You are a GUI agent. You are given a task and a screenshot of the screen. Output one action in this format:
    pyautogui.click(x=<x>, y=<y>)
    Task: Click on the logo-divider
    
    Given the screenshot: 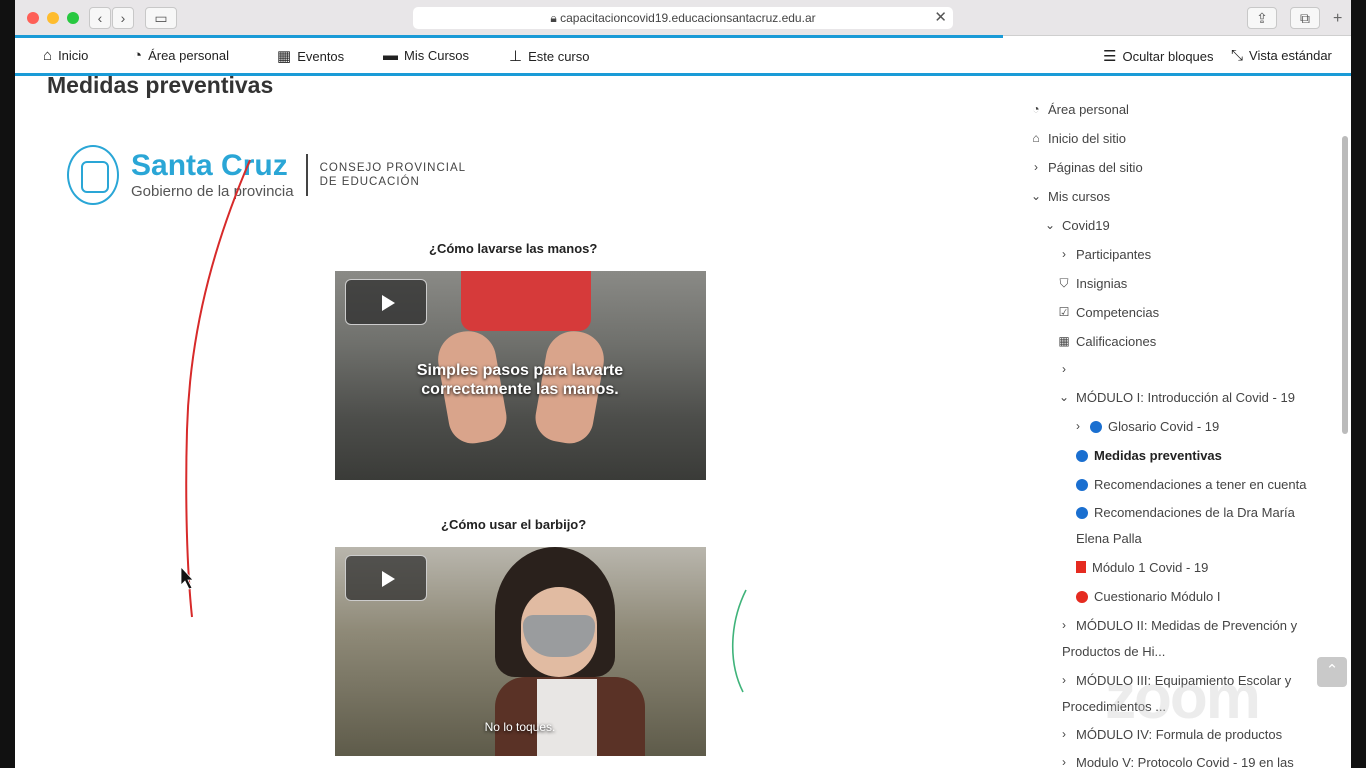 What is the action you would take?
    pyautogui.click(x=306, y=175)
    